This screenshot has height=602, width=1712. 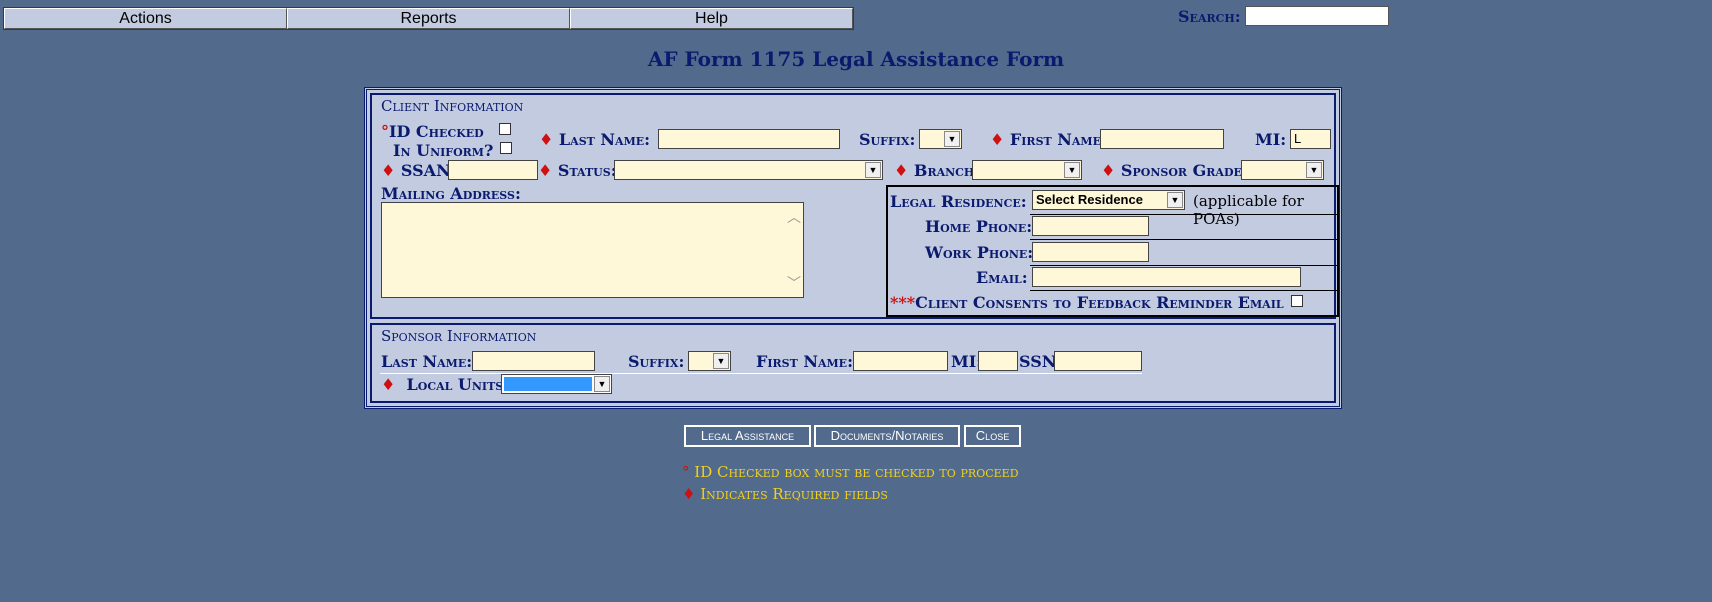 I want to click on chevron-up-icon: ︿, so click(x=794, y=218).